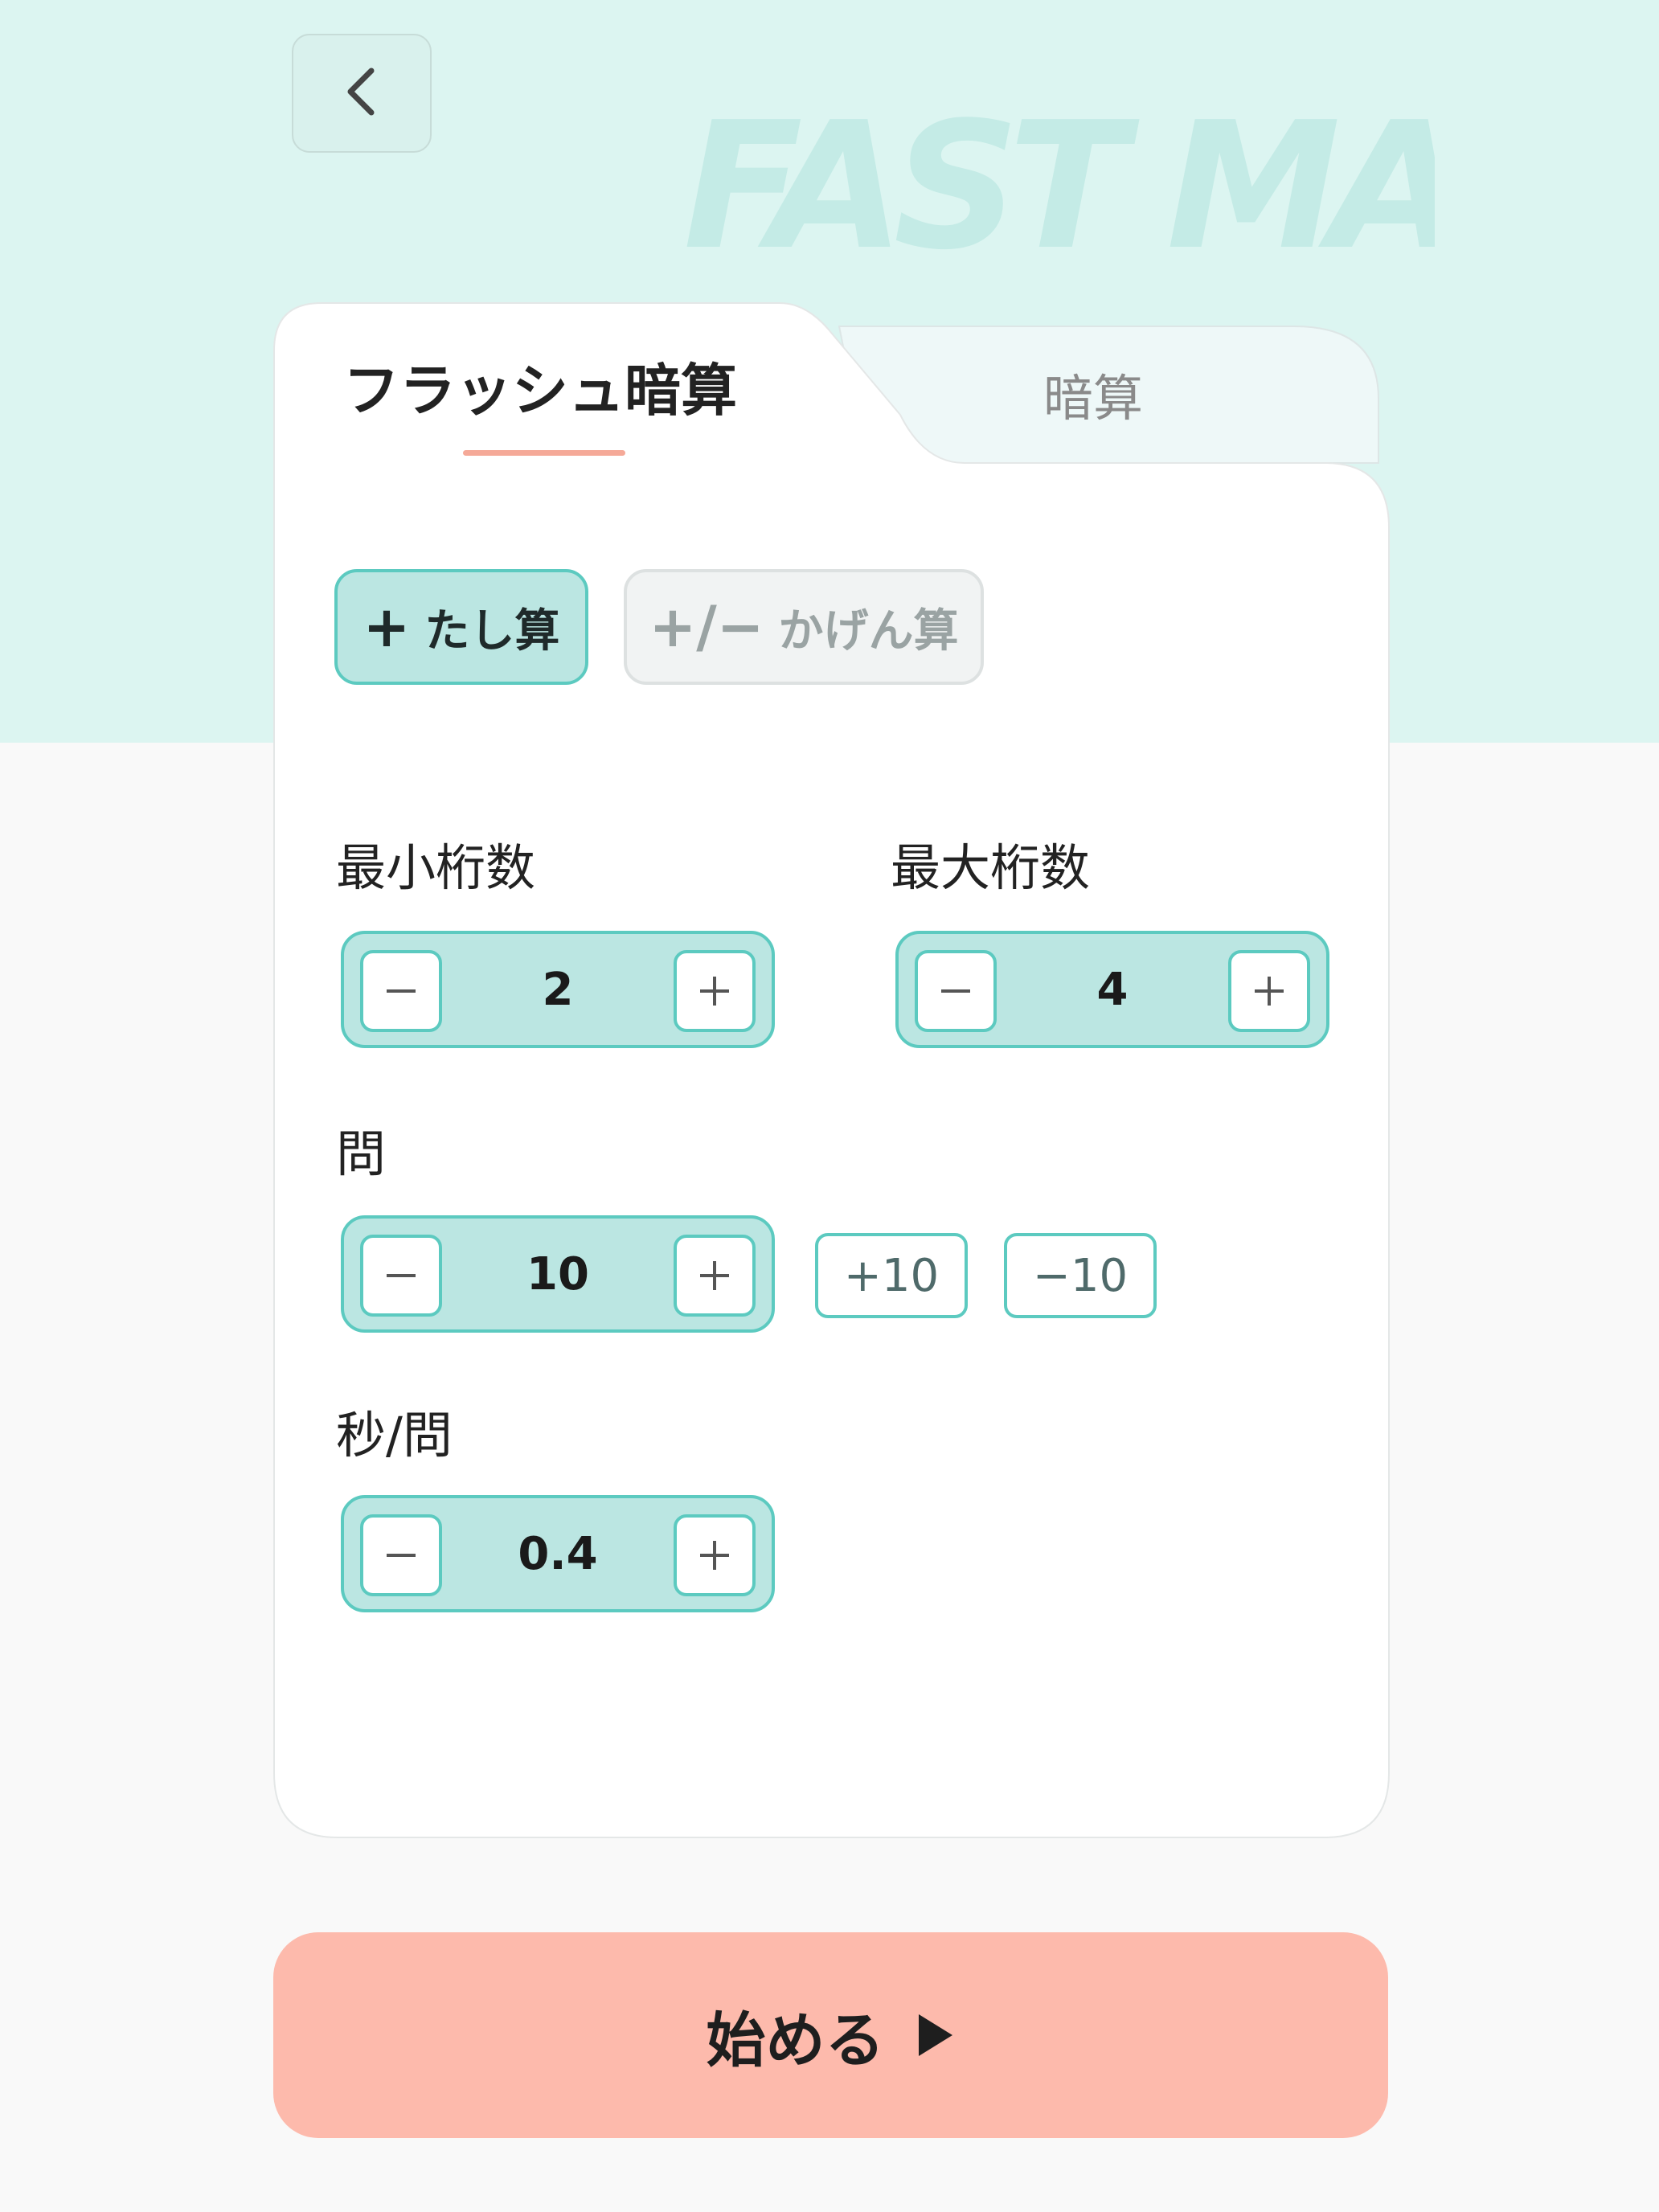 Image resolution: width=1659 pixels, height=2212 pixels. I want to click on max-digits-value: 4, so click(1112, 990).